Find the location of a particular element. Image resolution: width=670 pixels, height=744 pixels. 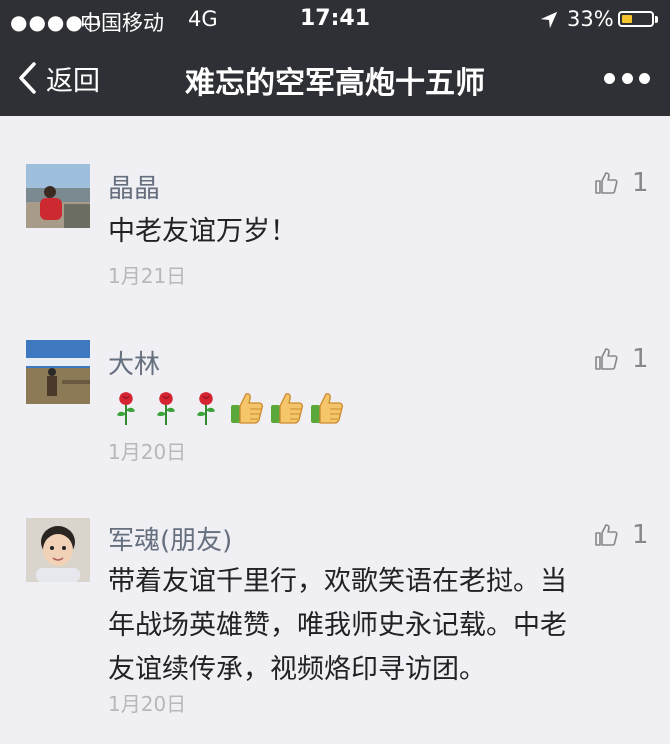

chevron-left-icon is located at coordinates (27, 78).